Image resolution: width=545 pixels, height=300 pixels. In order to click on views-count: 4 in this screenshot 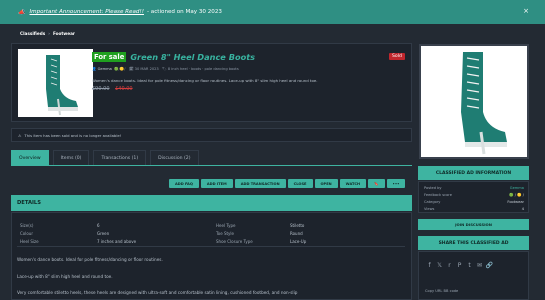, I will do `click(522, 209)`.